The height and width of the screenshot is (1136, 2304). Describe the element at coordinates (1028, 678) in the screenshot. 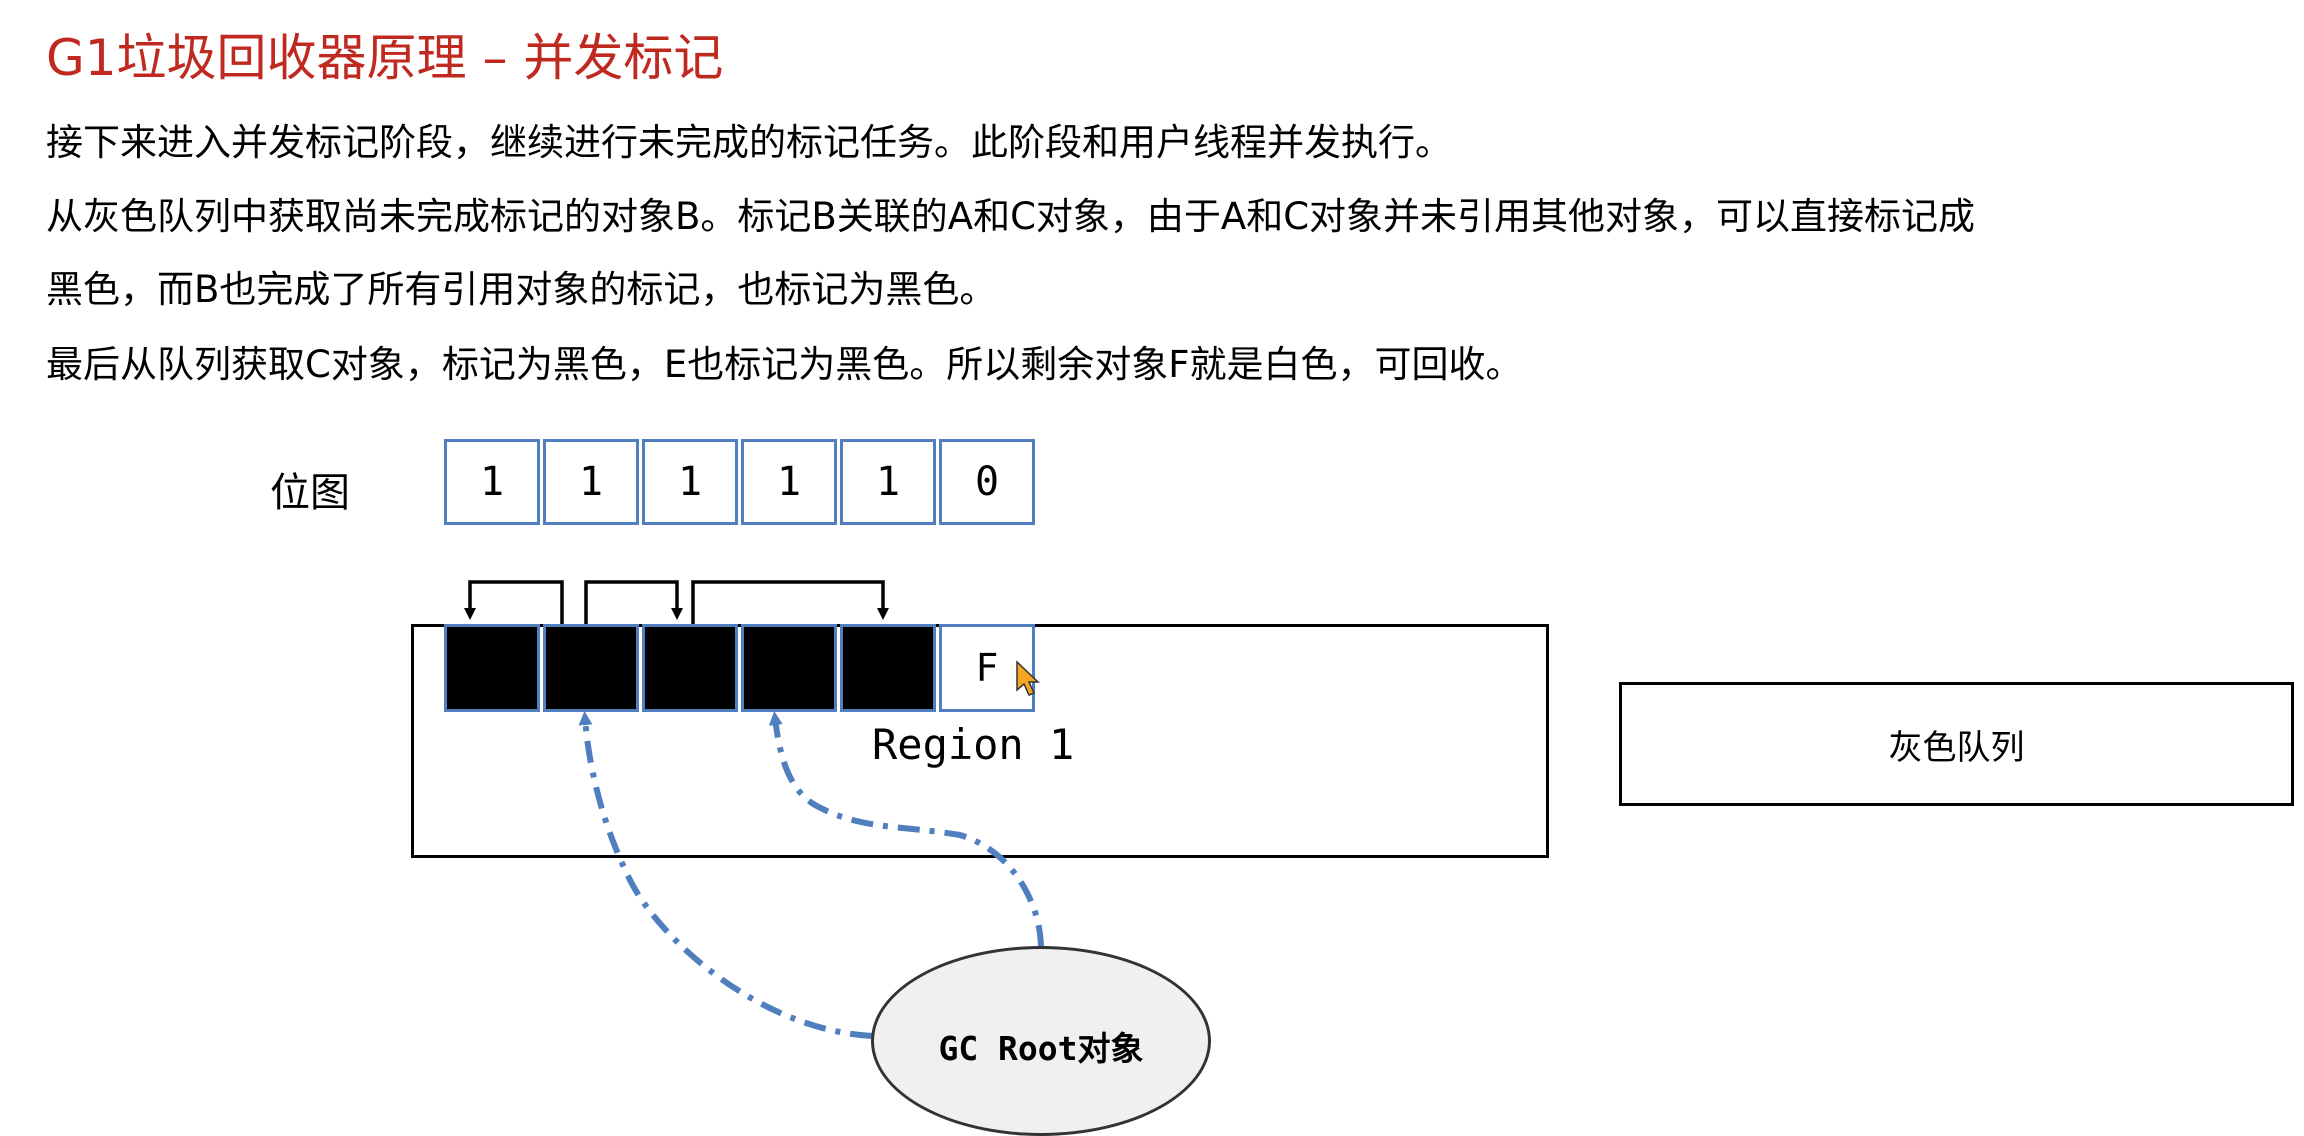

I see `cursor-icon` at that location.